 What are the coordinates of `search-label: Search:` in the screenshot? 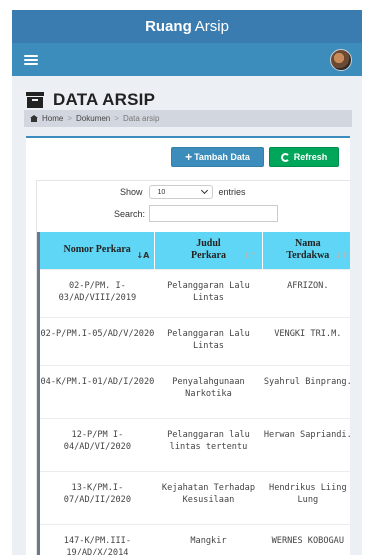 It's located at (130, 213).